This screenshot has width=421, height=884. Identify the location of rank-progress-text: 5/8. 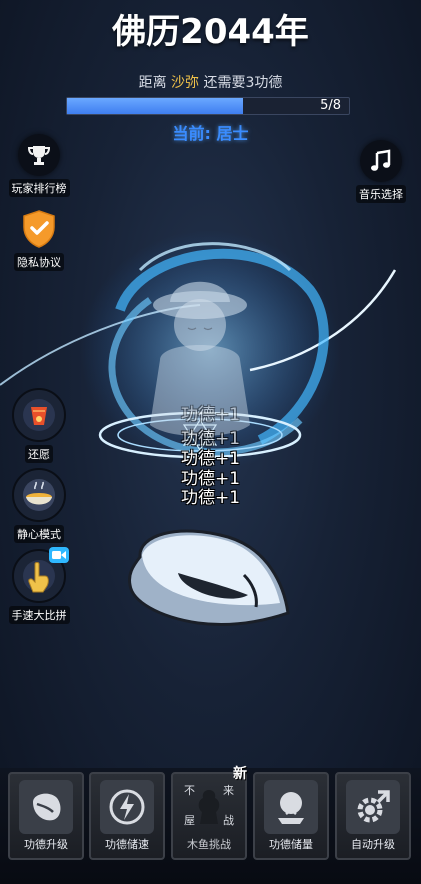
(330, 105).